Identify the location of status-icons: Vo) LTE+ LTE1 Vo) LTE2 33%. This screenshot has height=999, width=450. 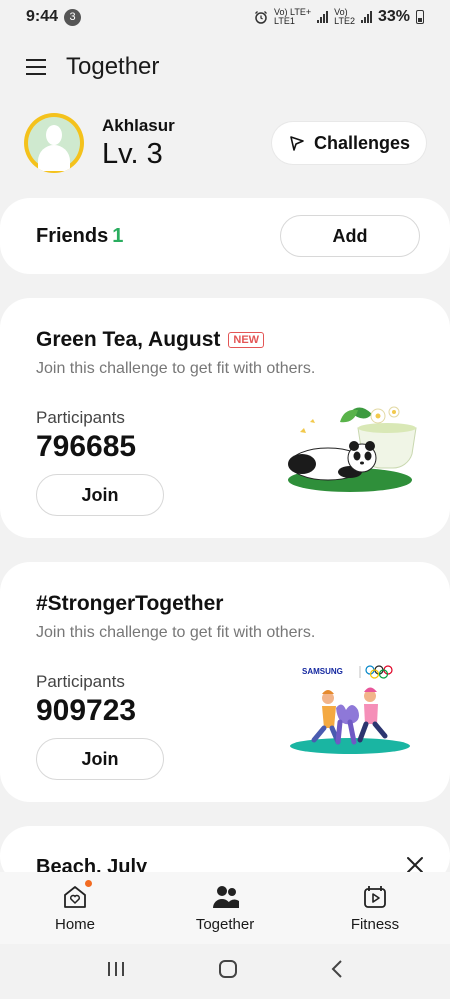
(339, 17).